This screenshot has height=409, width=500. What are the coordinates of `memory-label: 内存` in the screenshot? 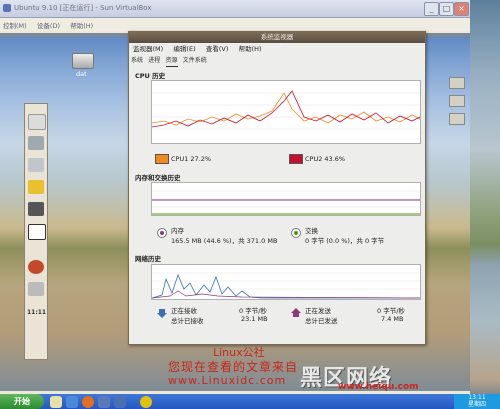 It's located at (177, 231).